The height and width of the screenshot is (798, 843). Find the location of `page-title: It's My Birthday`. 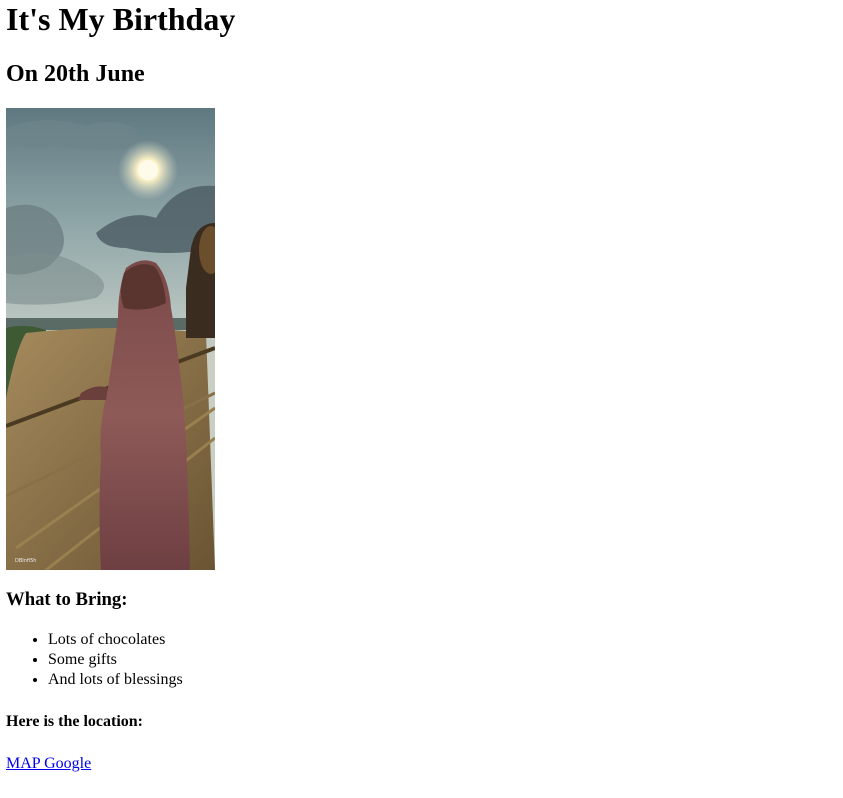

page-title: It's My Birthday is located at coordinates (121, 19).